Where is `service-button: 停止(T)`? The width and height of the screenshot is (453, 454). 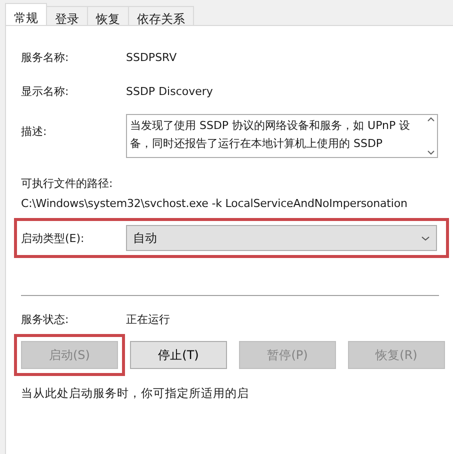
service-button: 停止(T) is located at coordinates (178, 355).